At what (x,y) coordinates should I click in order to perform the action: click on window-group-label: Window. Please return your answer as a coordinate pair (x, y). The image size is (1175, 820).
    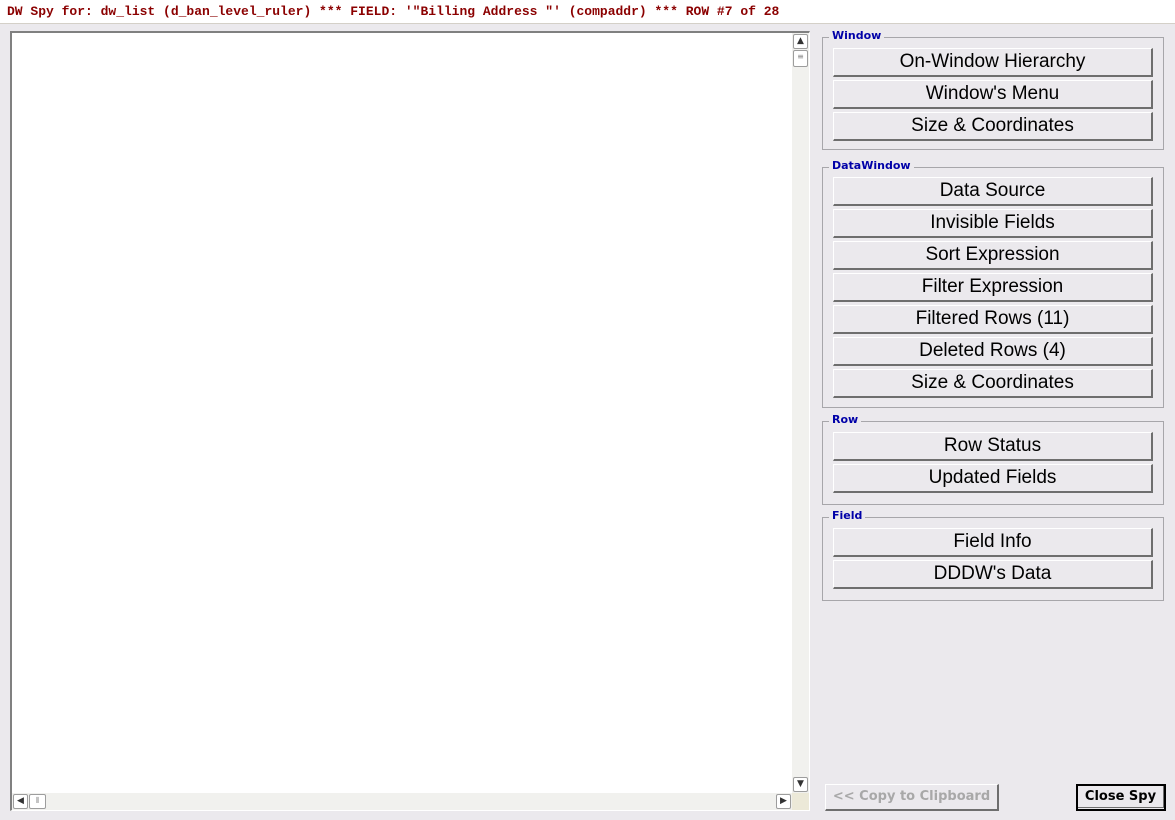
    Looking at the image, I should click on (857, 35).